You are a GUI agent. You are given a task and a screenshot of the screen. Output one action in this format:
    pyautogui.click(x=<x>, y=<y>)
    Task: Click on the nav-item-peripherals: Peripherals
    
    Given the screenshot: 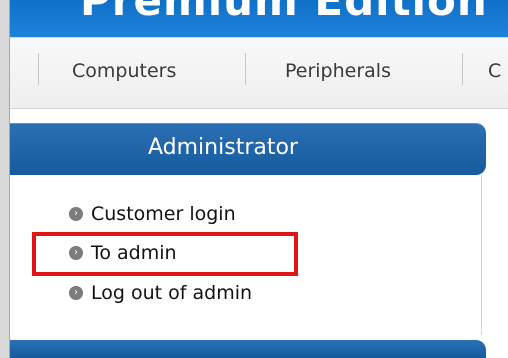 What is the action you would take?
    pyautogui.click(x=338, y=71)
    